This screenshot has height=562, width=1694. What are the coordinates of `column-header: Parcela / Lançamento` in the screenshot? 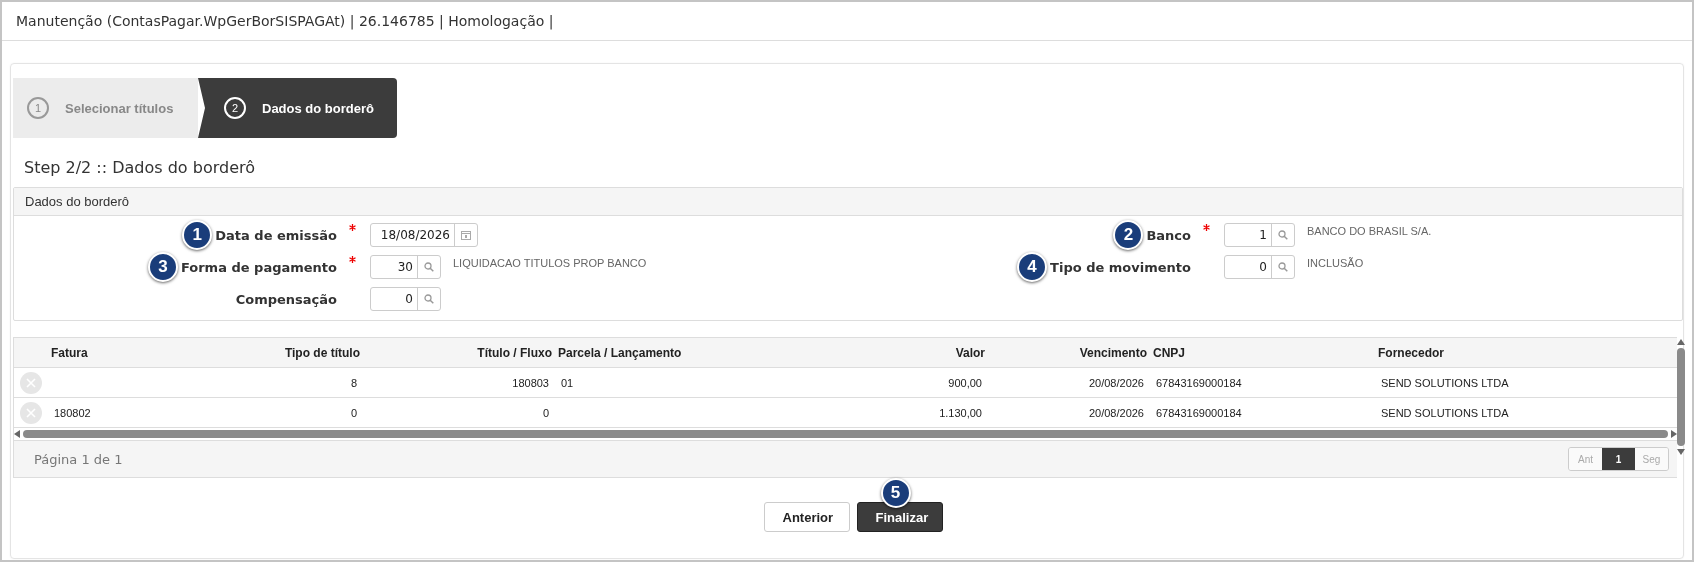 It's located at (701, 353).